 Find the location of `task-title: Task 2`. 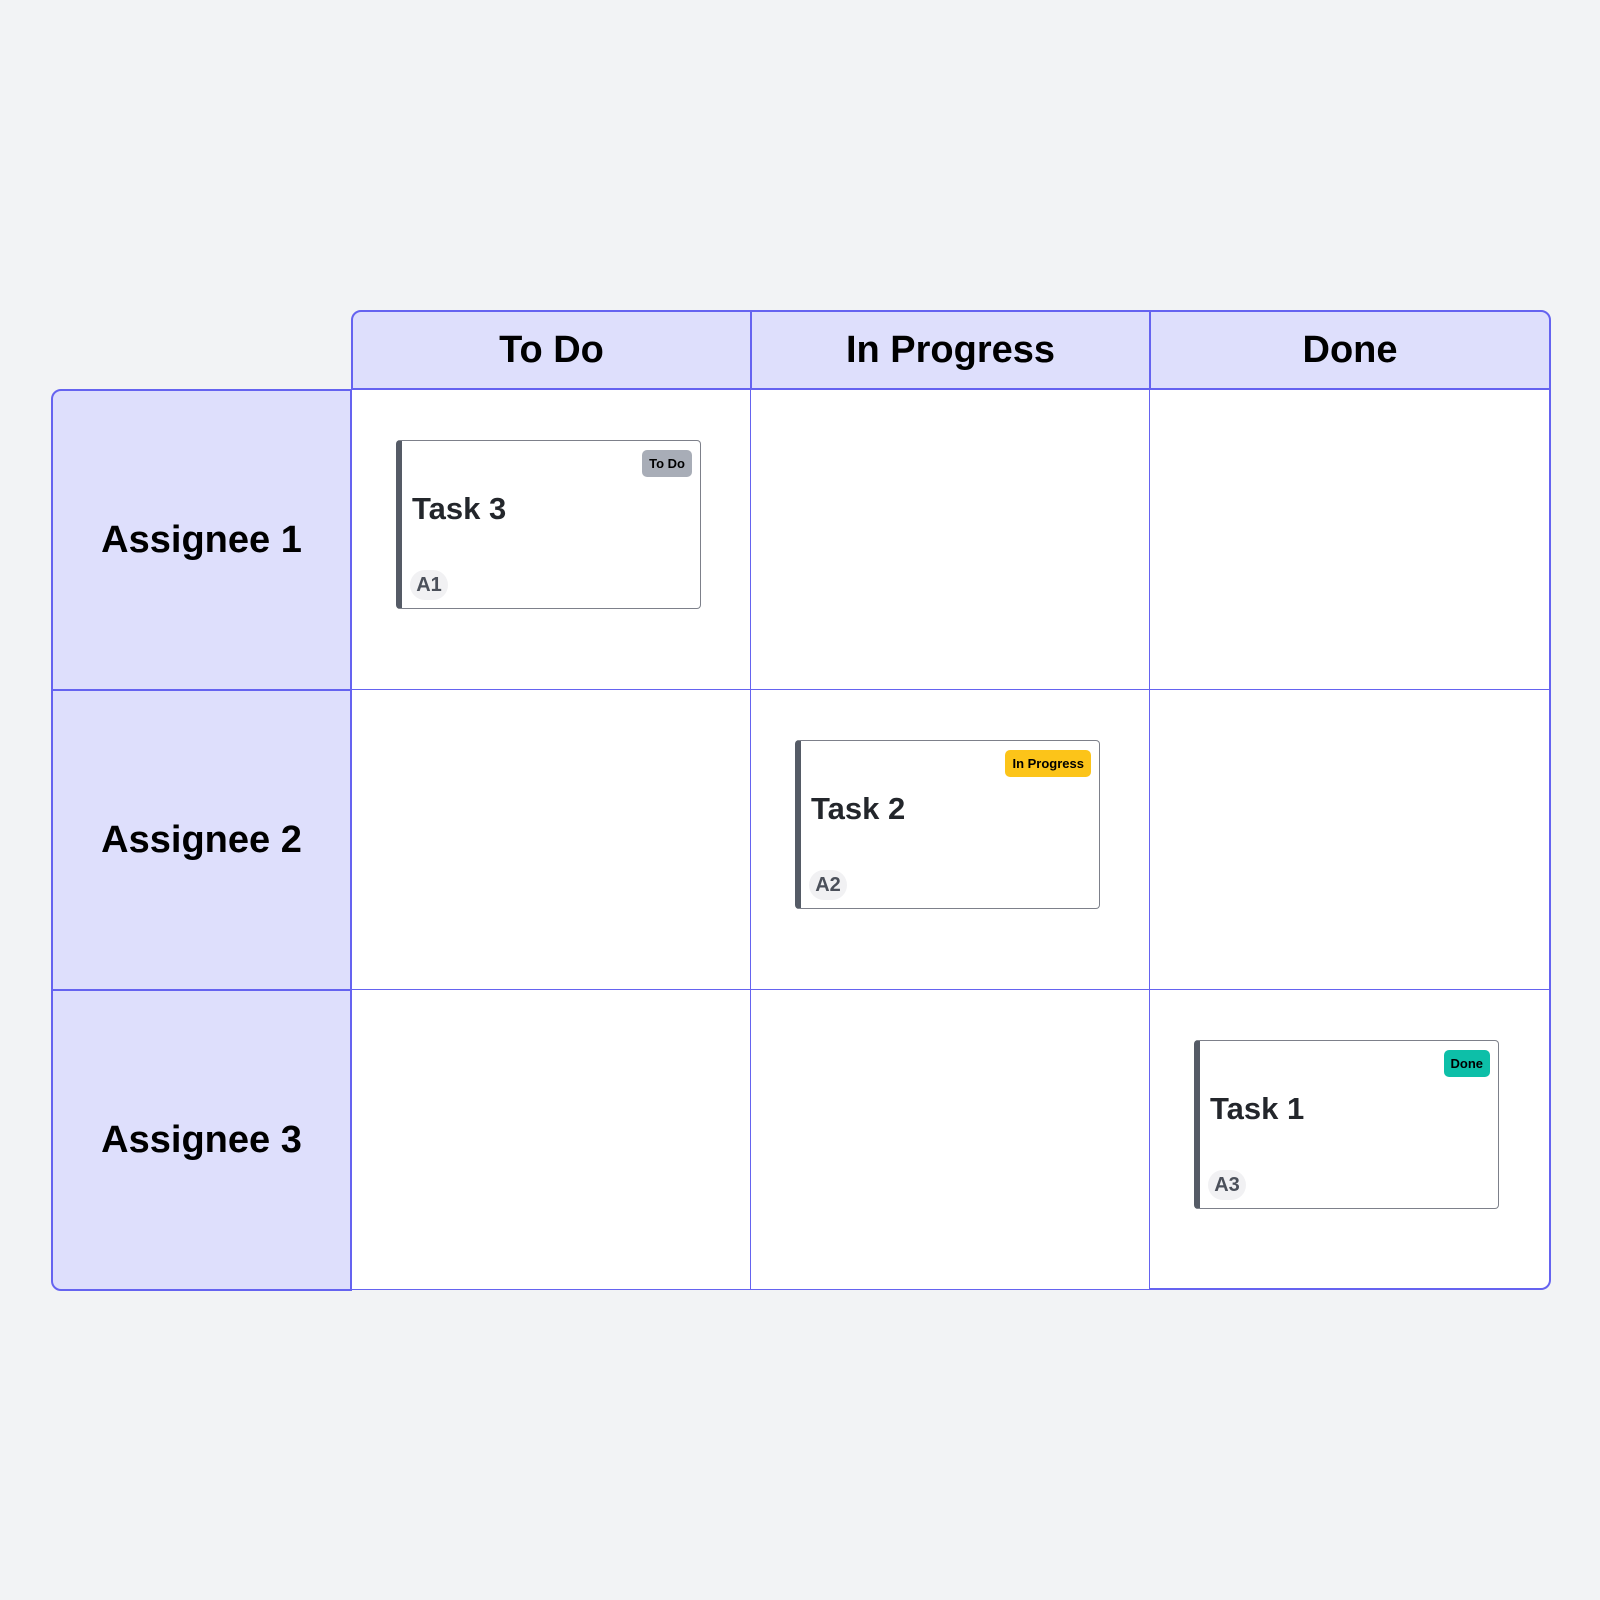

task-title: Task 2 is located at coordinates (858, 808).